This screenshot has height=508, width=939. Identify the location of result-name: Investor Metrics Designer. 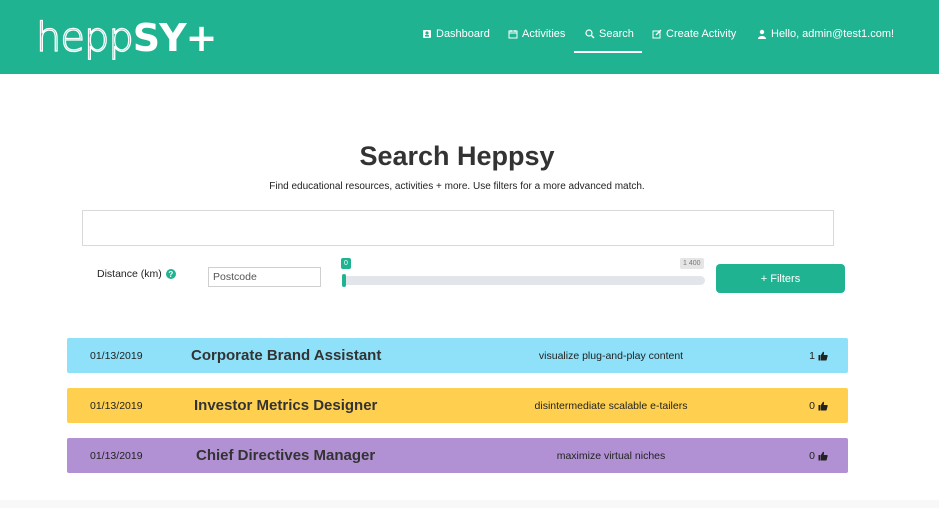
(286, 405).